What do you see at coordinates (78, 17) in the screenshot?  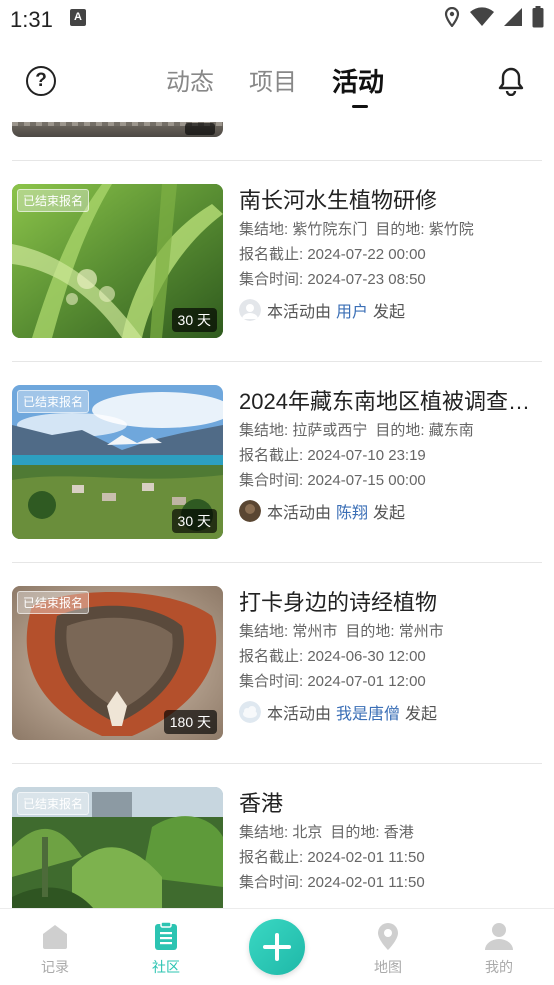 I see `notification-a-icon: A` at bounding box center [78, 17].